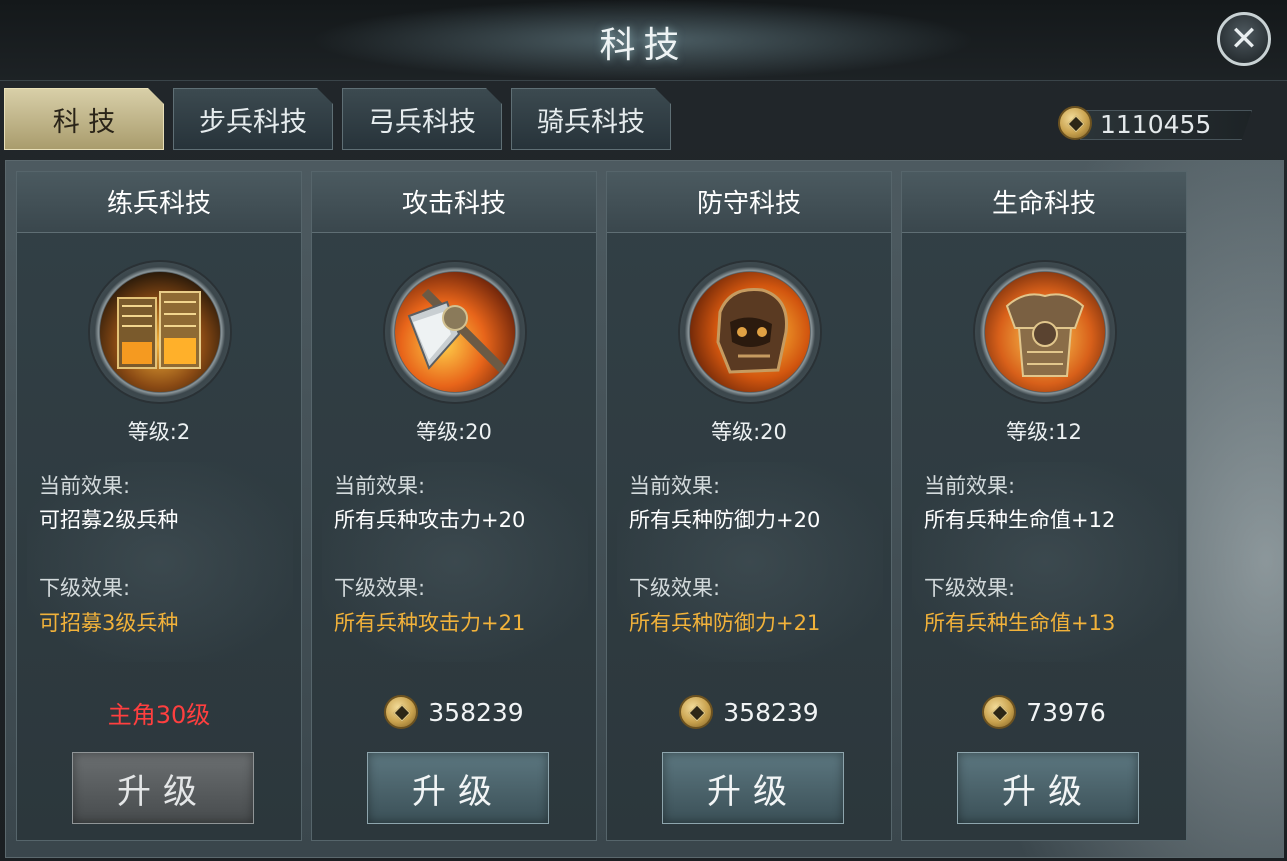  What do you see at coordinates (455, 332) in the screenshot?
I see `axe-icon` at bounding box center [455, 332].